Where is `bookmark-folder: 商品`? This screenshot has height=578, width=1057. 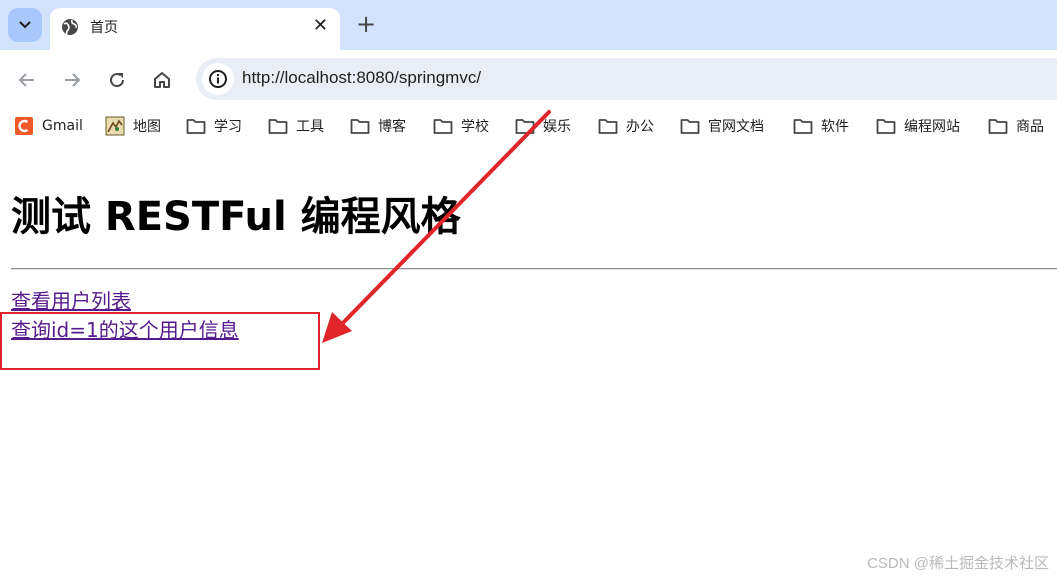 bookmark-folder: 商品 is located at coordinates (1016, 126).